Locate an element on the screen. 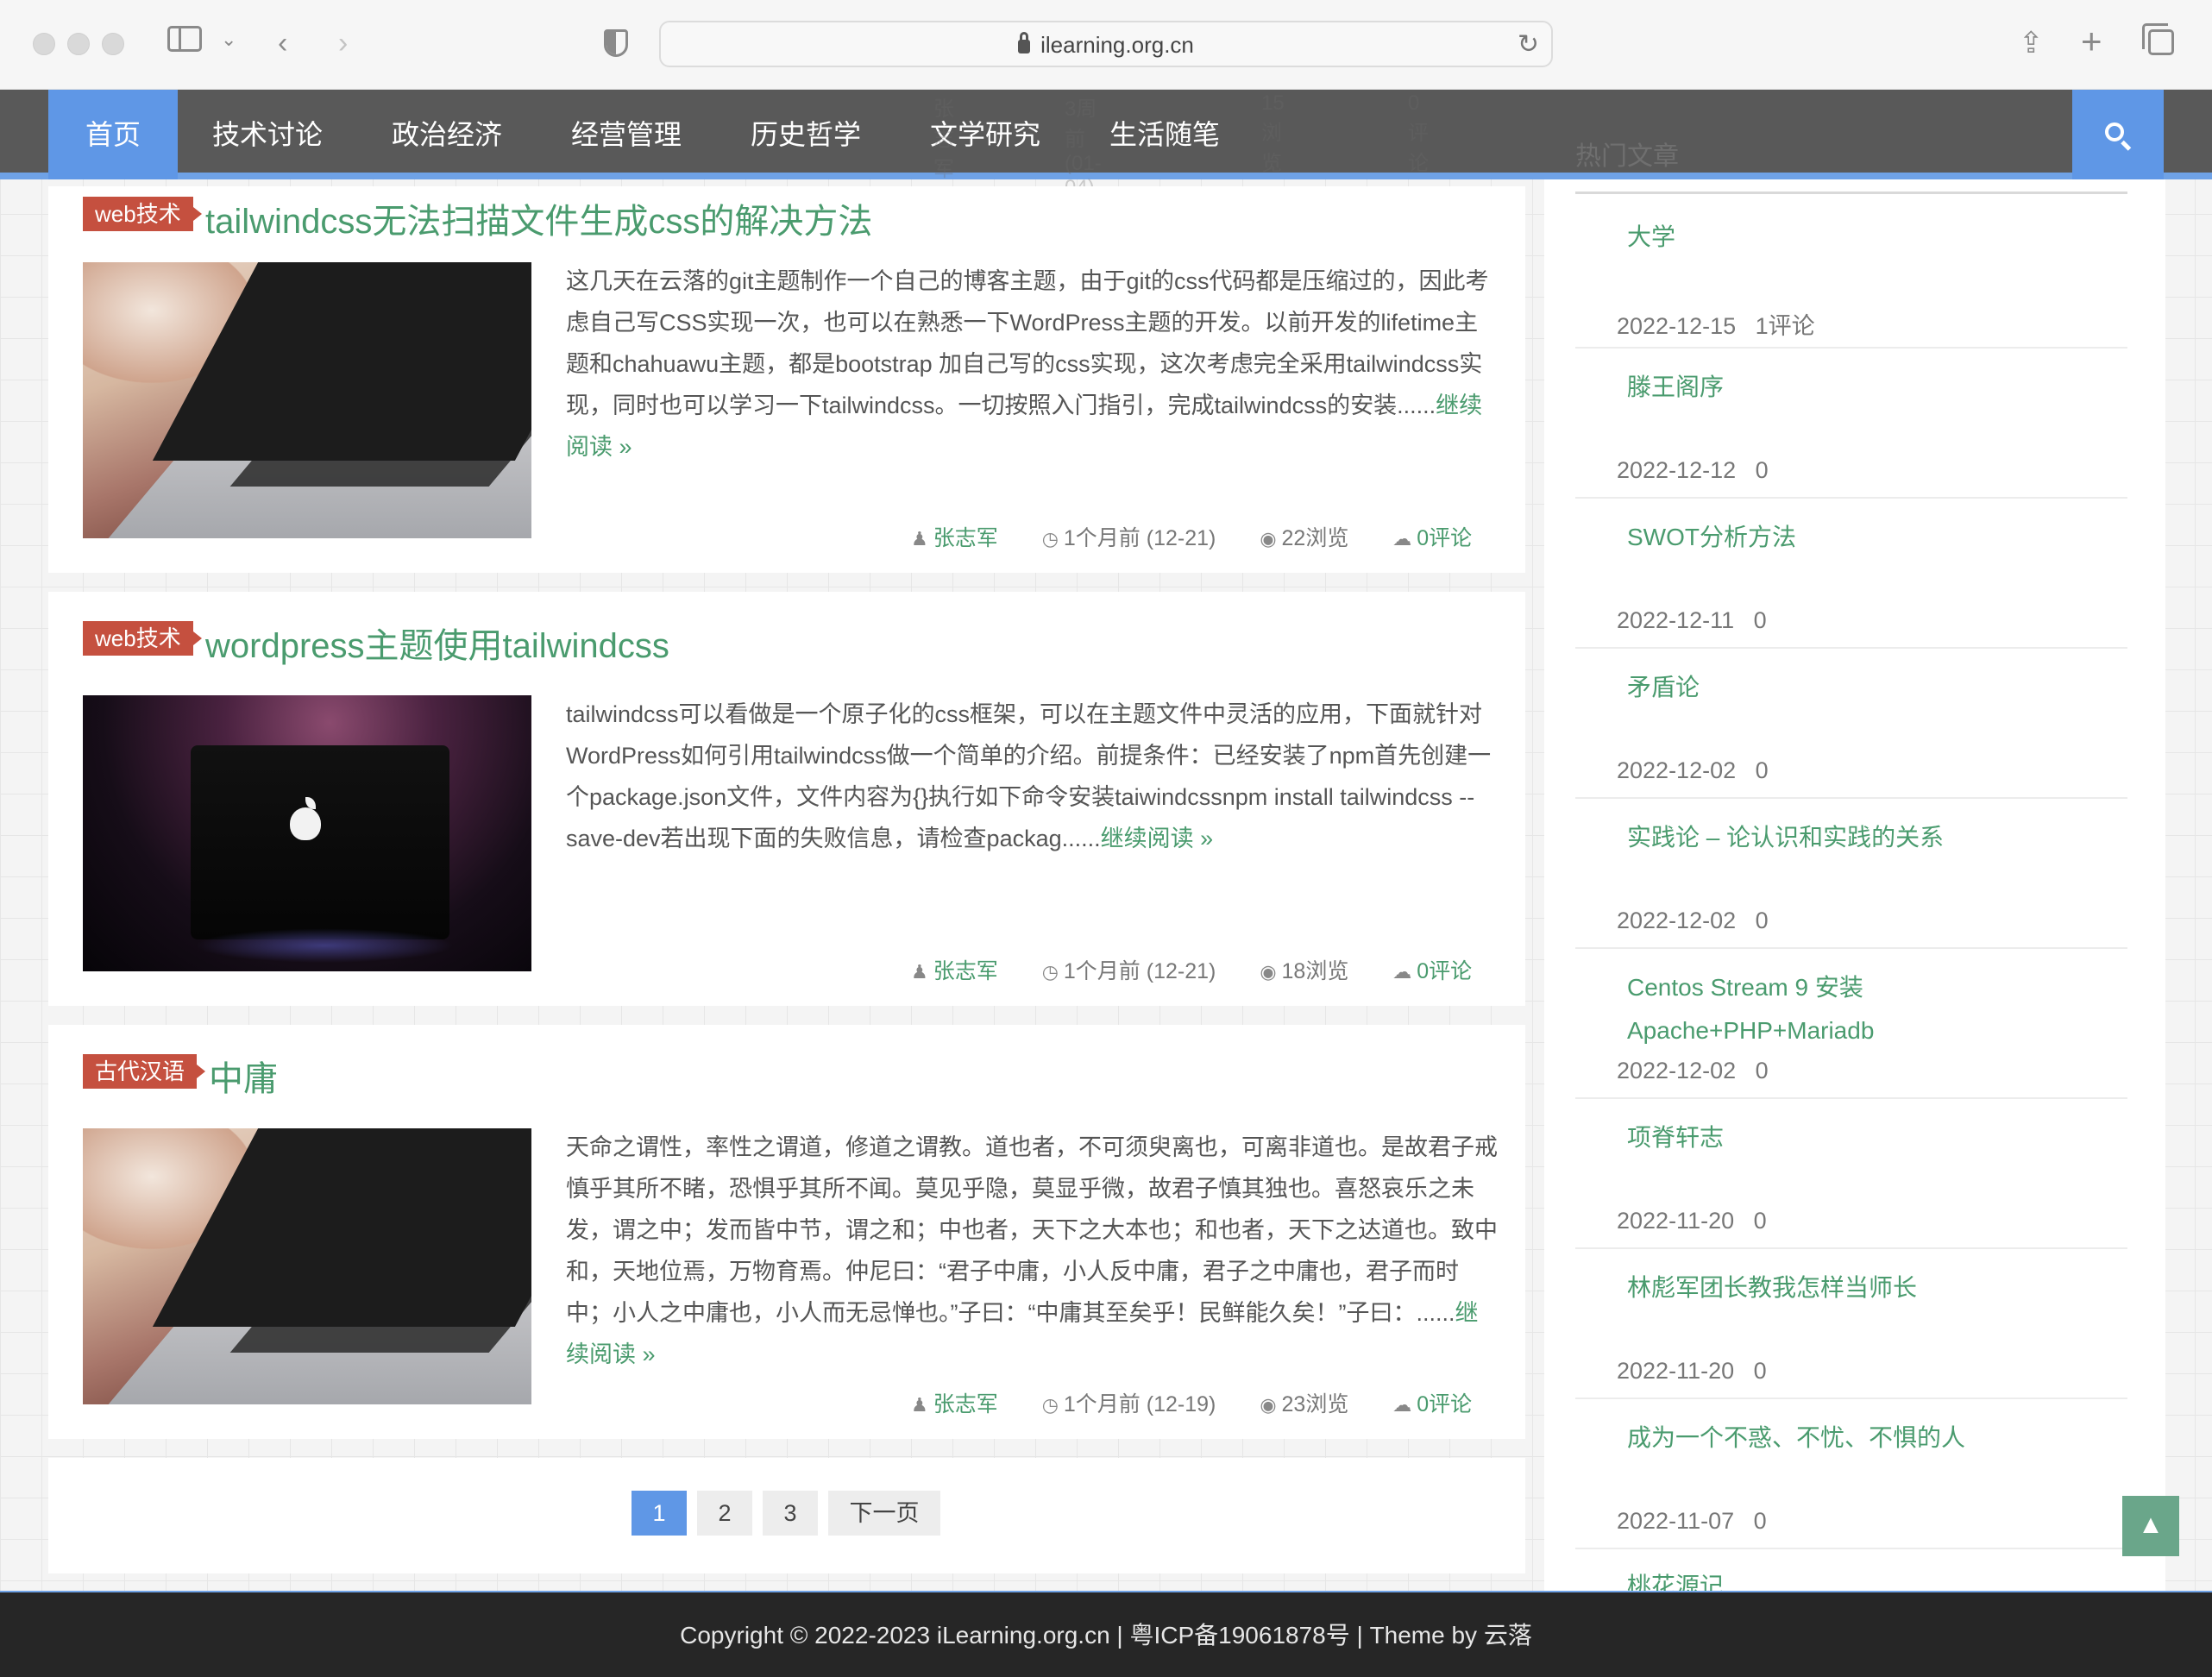 The width and height of the screenshot is (2212, 1677). sidebar-post-link: 成为一个不惑、不忧、不惧的人 is located at coordinates (1869, 1438).